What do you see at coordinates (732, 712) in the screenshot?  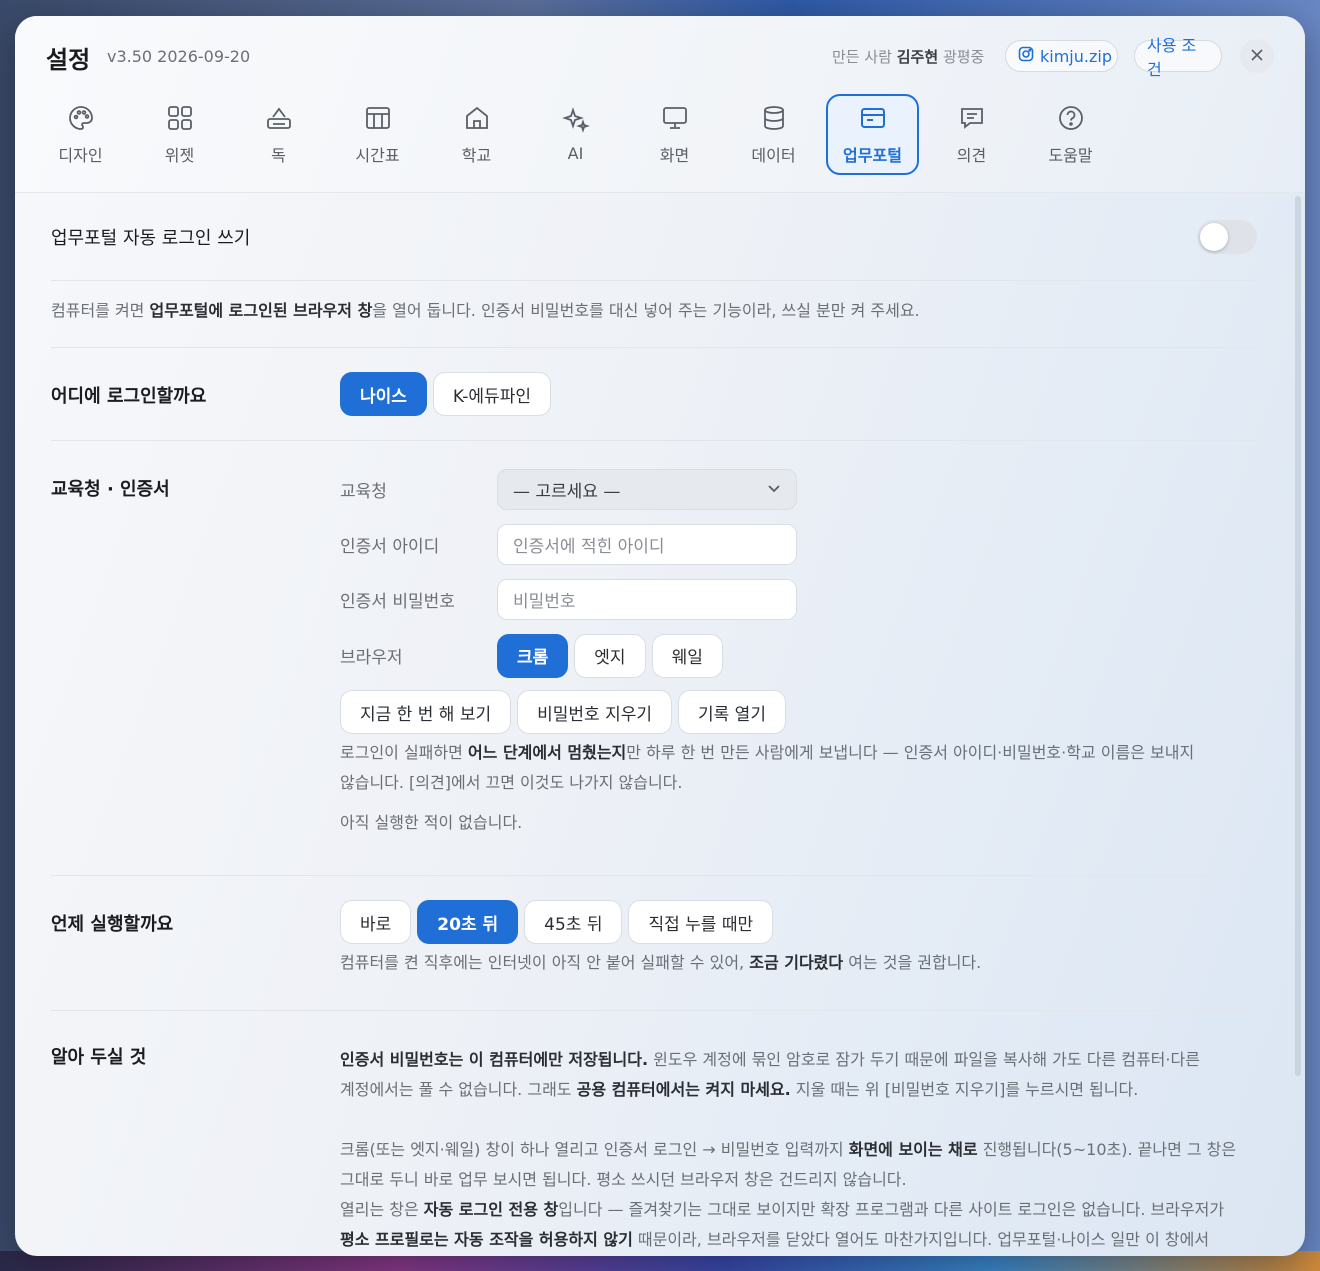 I see `open-log-button: 기록 열기` at bounding box center [732, 712].